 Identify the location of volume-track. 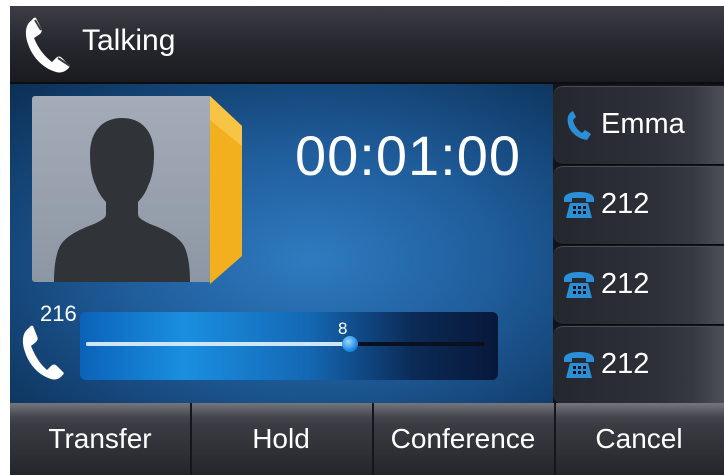
(286, 344).